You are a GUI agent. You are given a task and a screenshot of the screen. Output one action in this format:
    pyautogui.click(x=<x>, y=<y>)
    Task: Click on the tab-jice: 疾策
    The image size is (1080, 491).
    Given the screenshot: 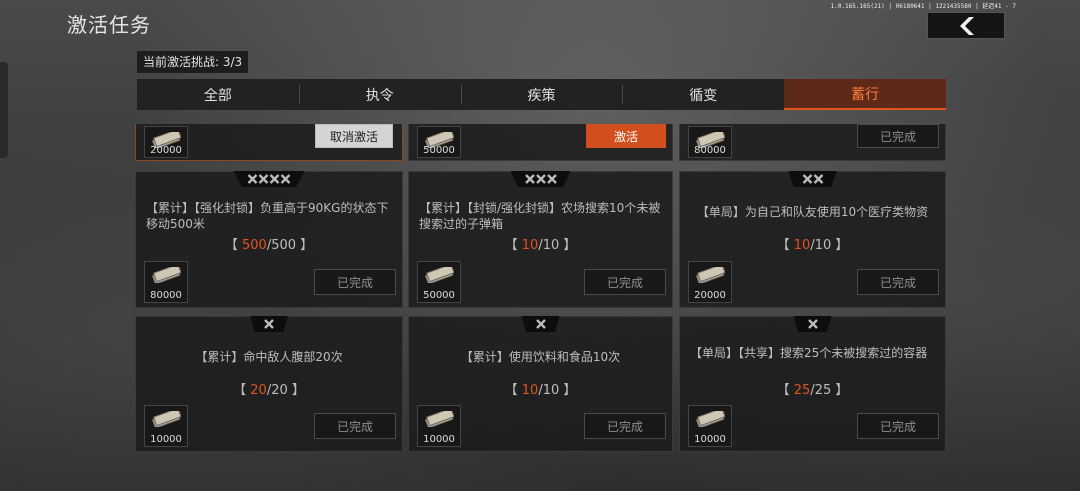 What is the action you would take?
    pyautogui.click(x=541, y=94)
    